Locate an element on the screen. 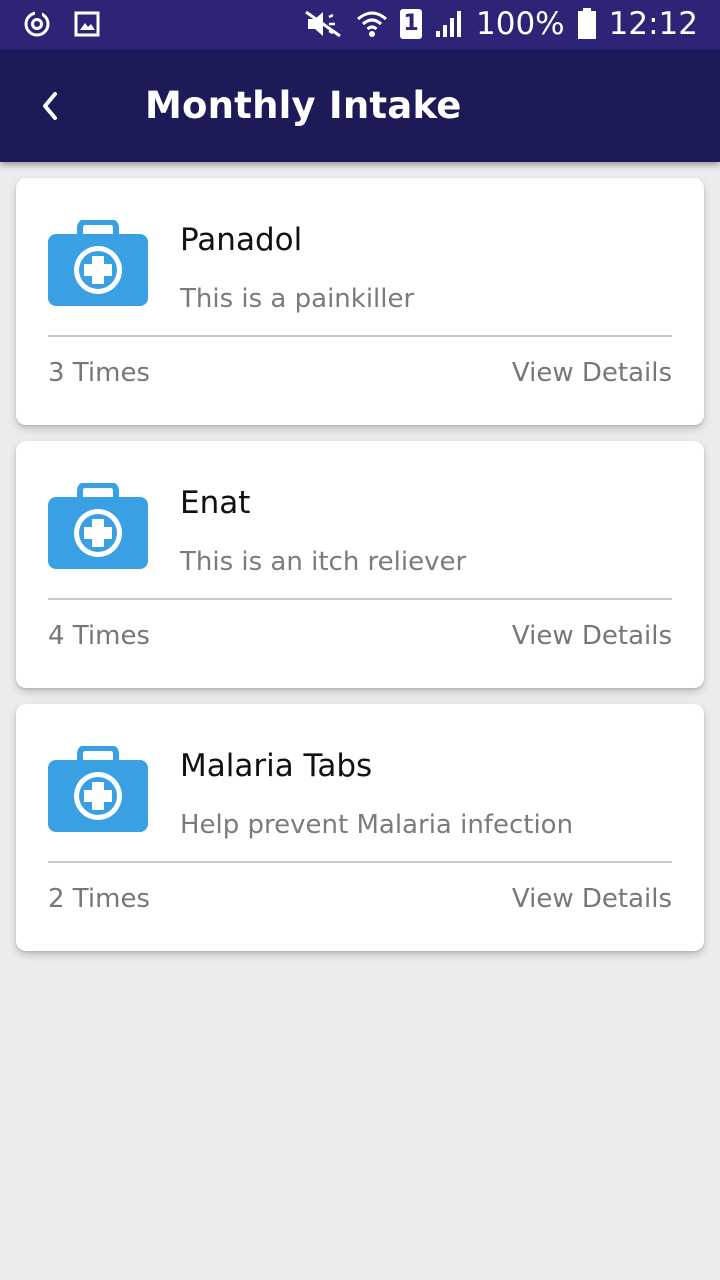 The image size is (720, 1280). intake-count: 2 Times is located at coordinates (99, 899).